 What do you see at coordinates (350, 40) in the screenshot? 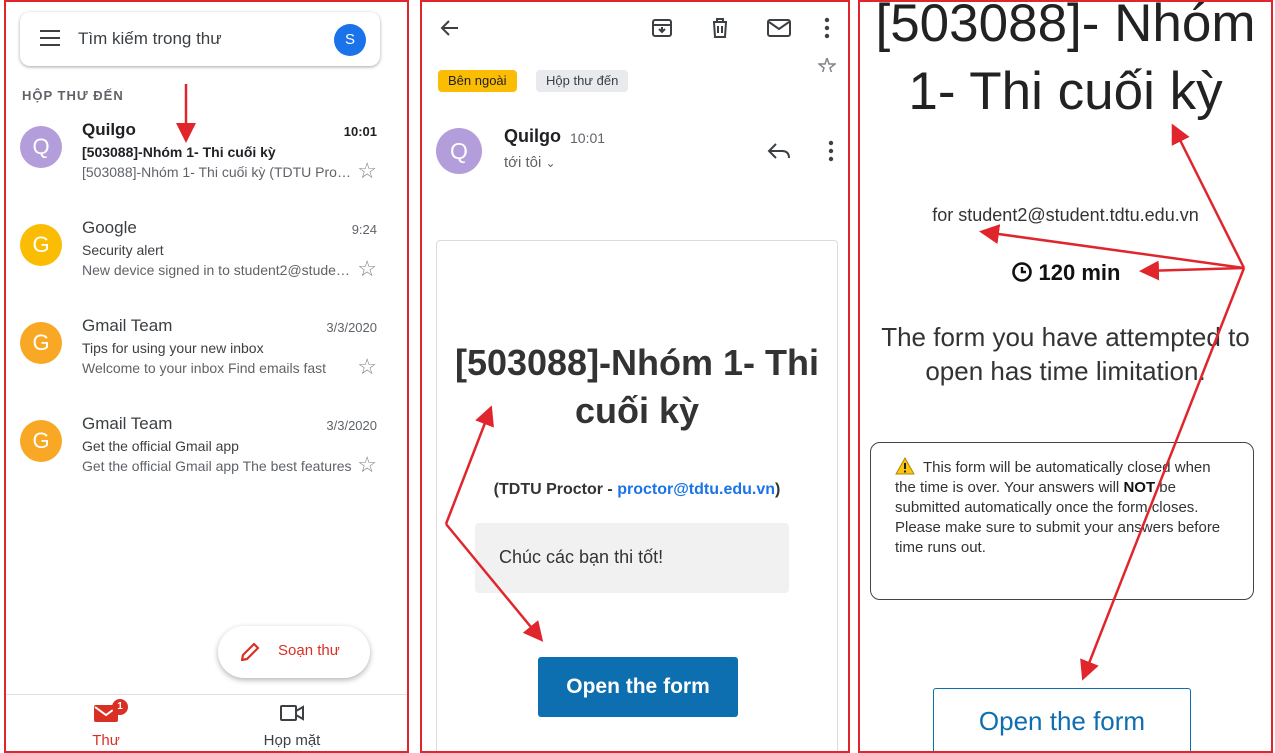
I see `account-avatar: S` at bounding box center [350, 40].